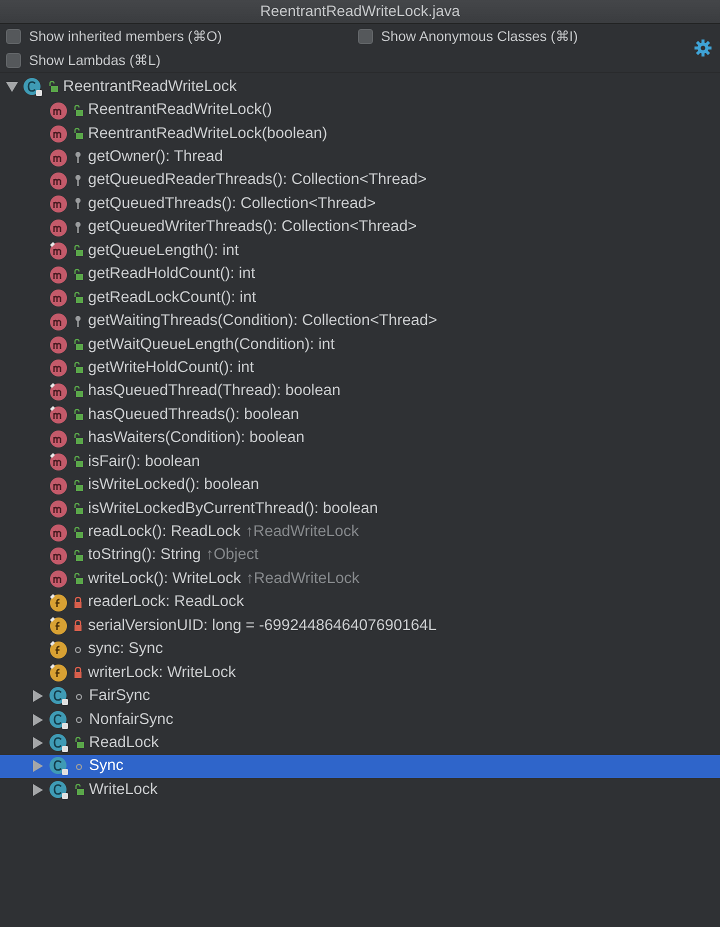  I want to click on member-row: isWriteLocked(): boolean, so click(360, 485).